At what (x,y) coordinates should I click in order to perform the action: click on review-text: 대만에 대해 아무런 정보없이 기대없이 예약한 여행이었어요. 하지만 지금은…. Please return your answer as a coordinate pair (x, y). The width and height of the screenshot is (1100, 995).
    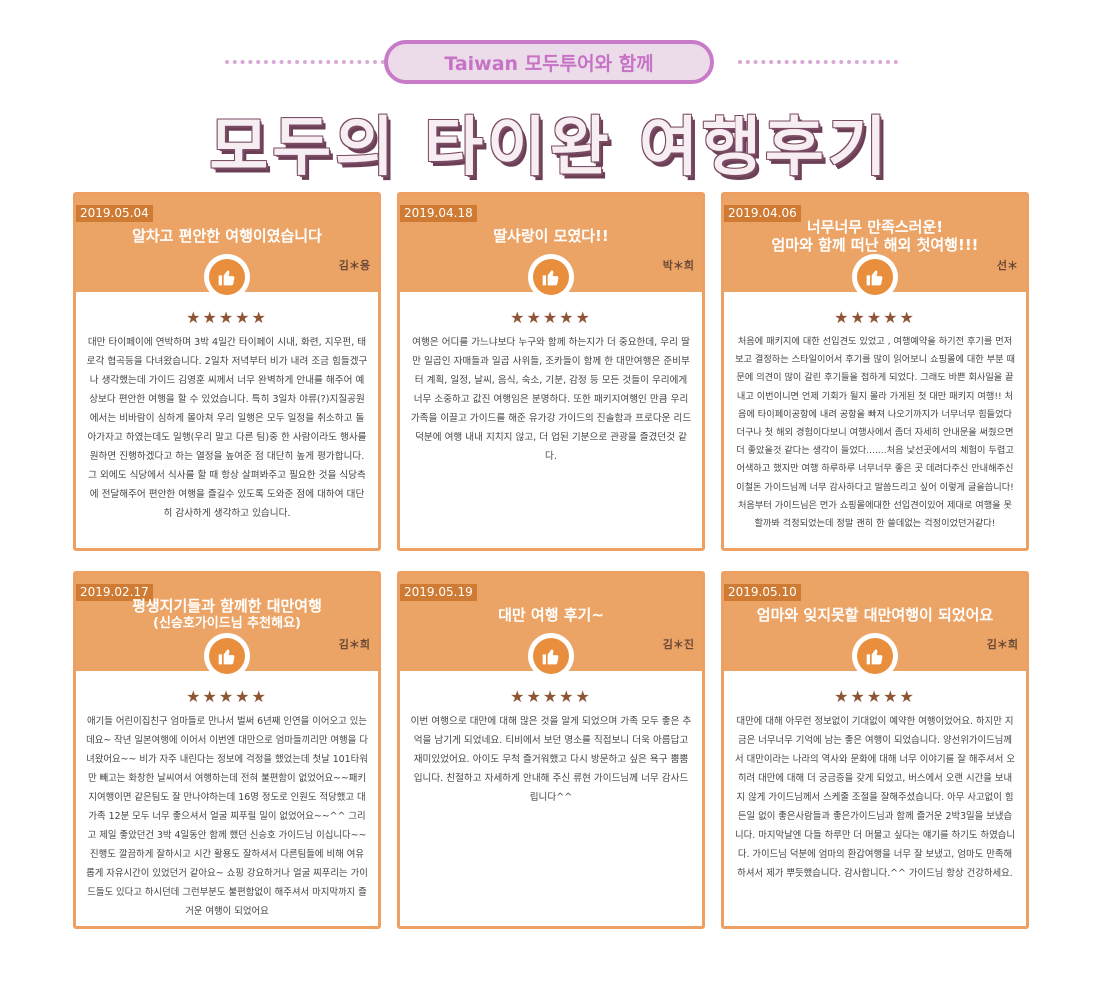
    Looking at the image, I should click on (875, 797).